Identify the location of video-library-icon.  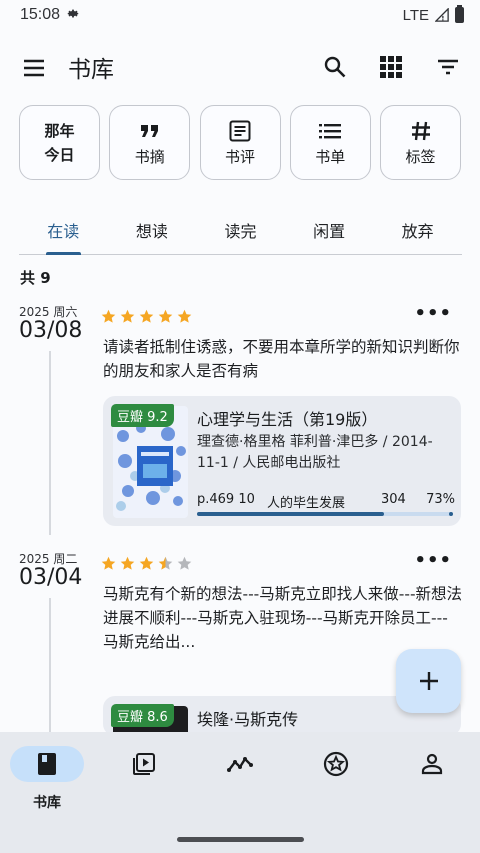
(144, 764).